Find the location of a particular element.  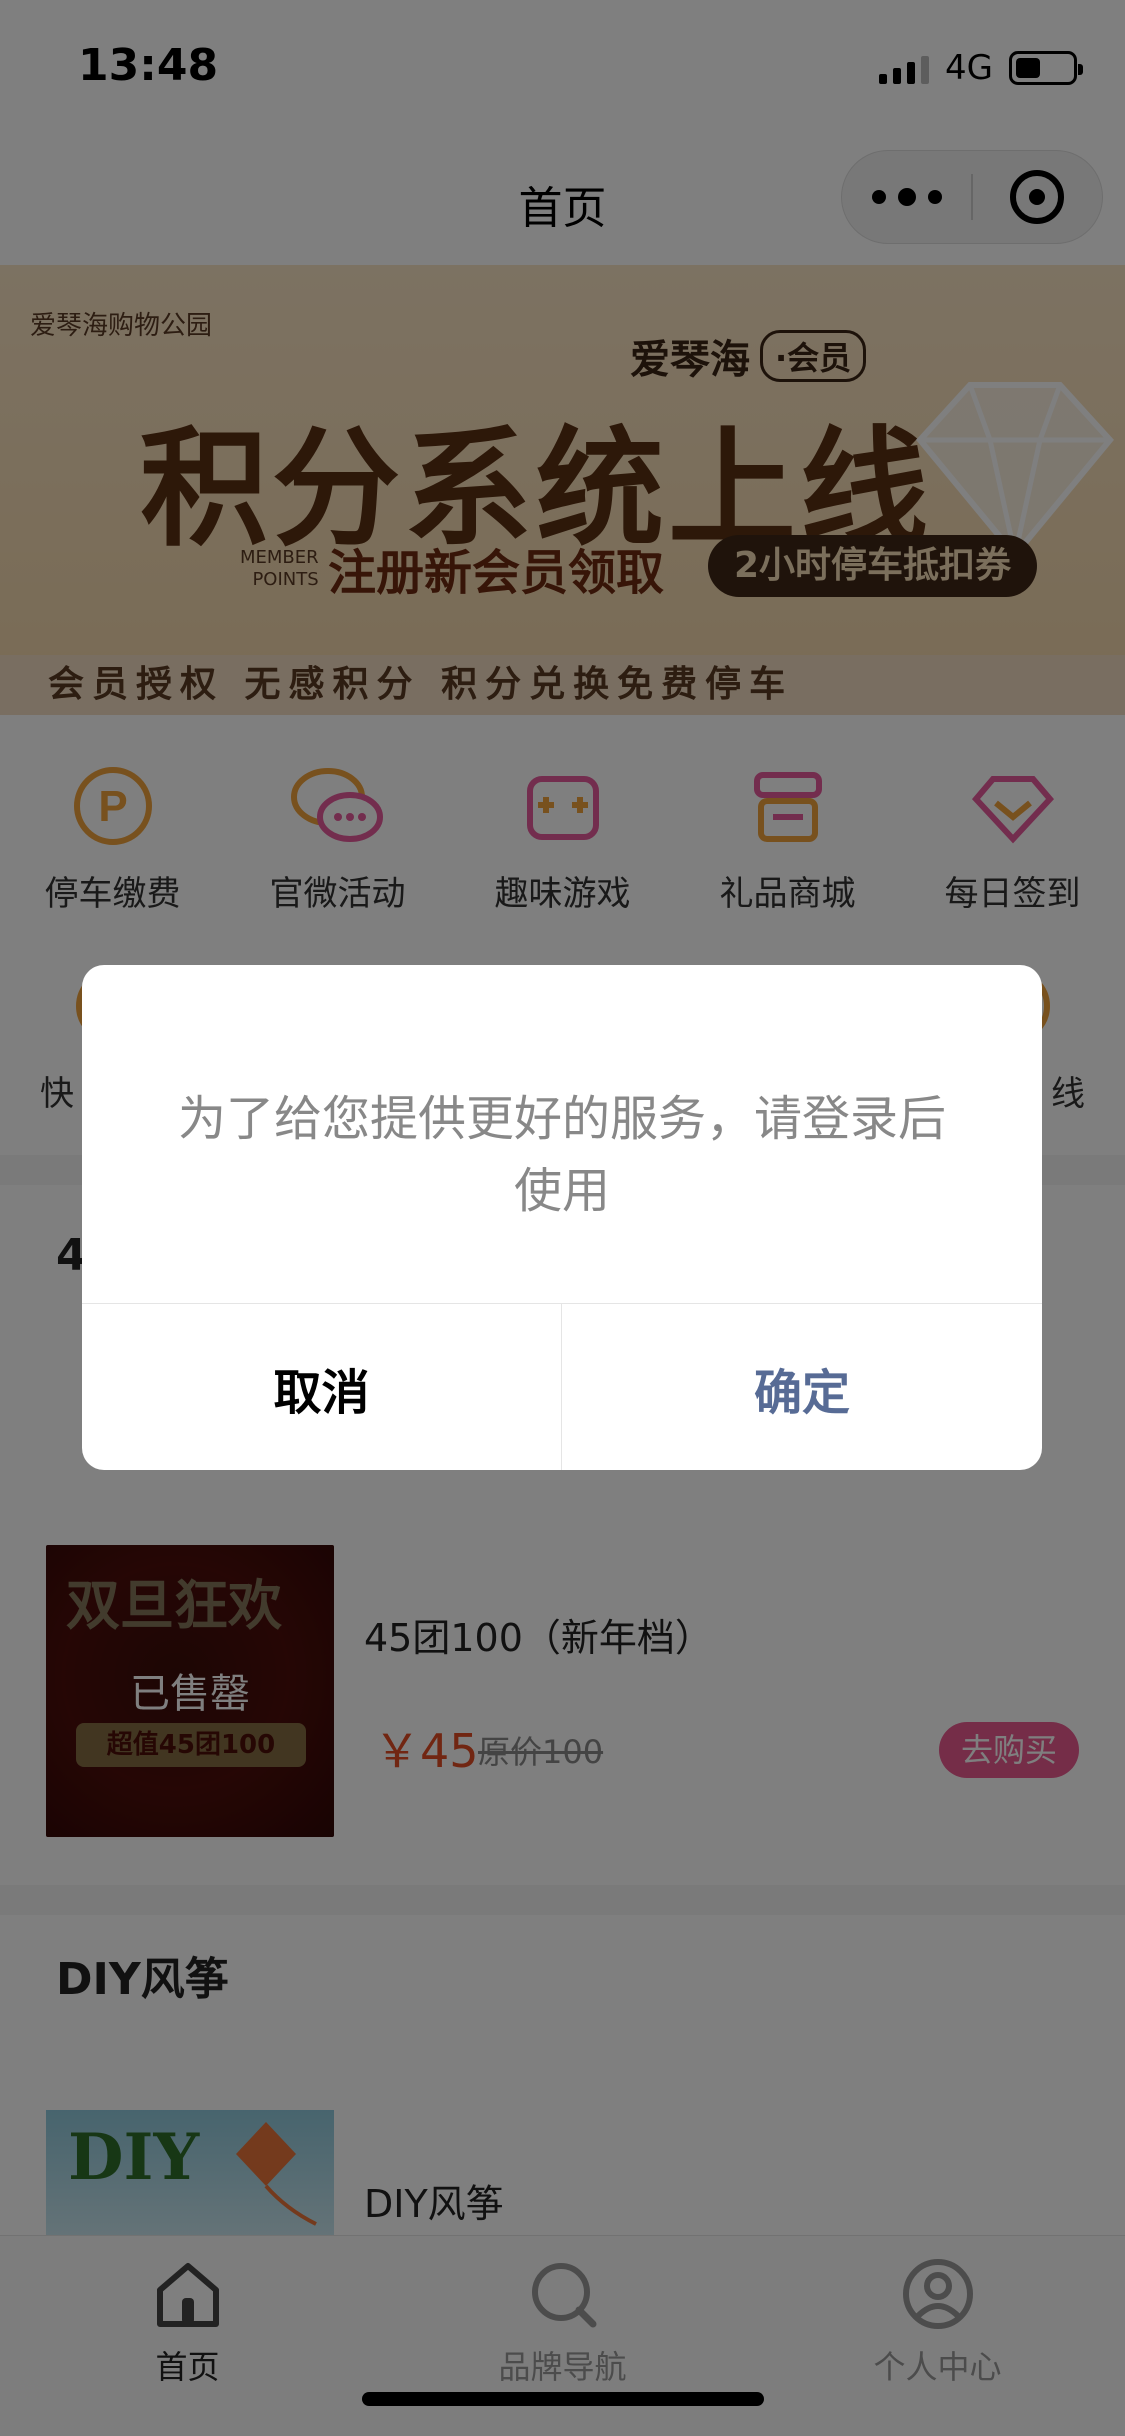

modal-actions: 取消 确定 is located at coordinates (562, 1386).